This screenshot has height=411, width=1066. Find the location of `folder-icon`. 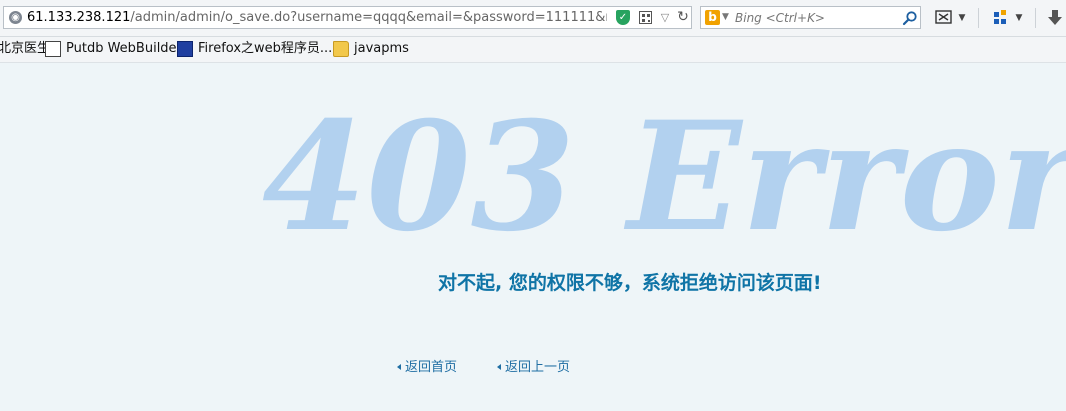

folder-icon is located at coordinates (341, 48).